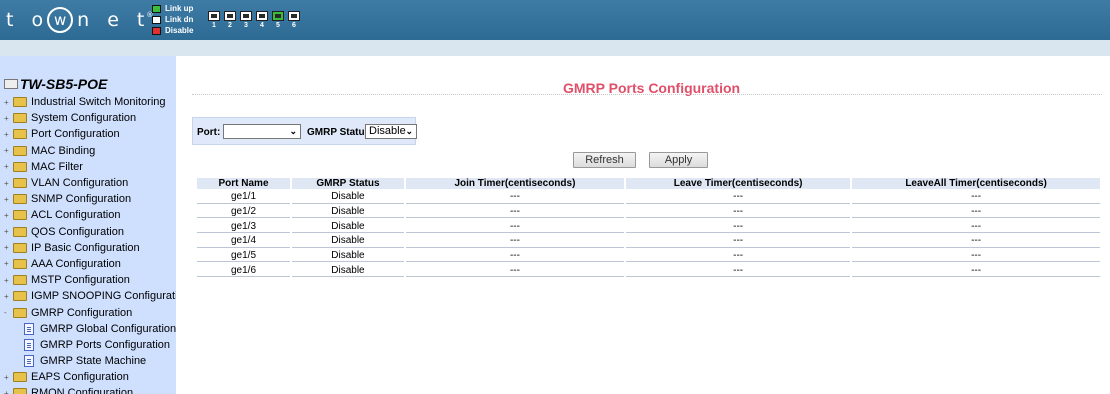  What do you see at coordinates (88, 232) in the screenshot?
I see `sidebar-item: + QOS Configuration` at bounding box center [88, 232].